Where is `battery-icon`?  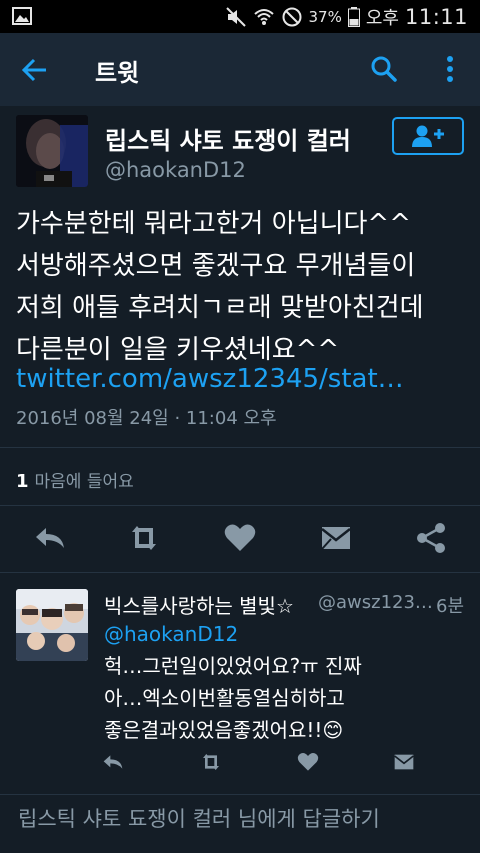 battery-icon is located at coordinates (353, 16).